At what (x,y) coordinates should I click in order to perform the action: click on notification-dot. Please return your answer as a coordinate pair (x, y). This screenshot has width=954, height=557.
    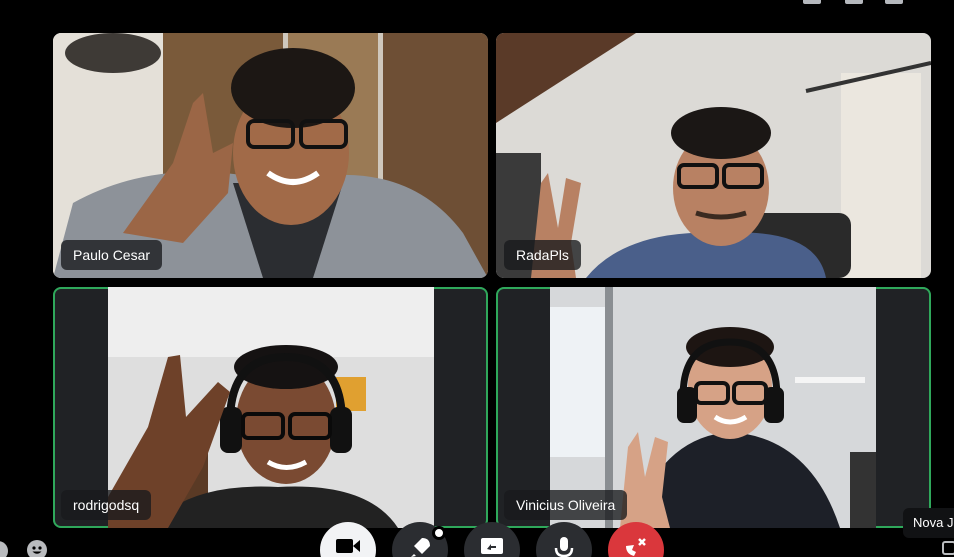
    Looking at the image, I should click on (439, 533).